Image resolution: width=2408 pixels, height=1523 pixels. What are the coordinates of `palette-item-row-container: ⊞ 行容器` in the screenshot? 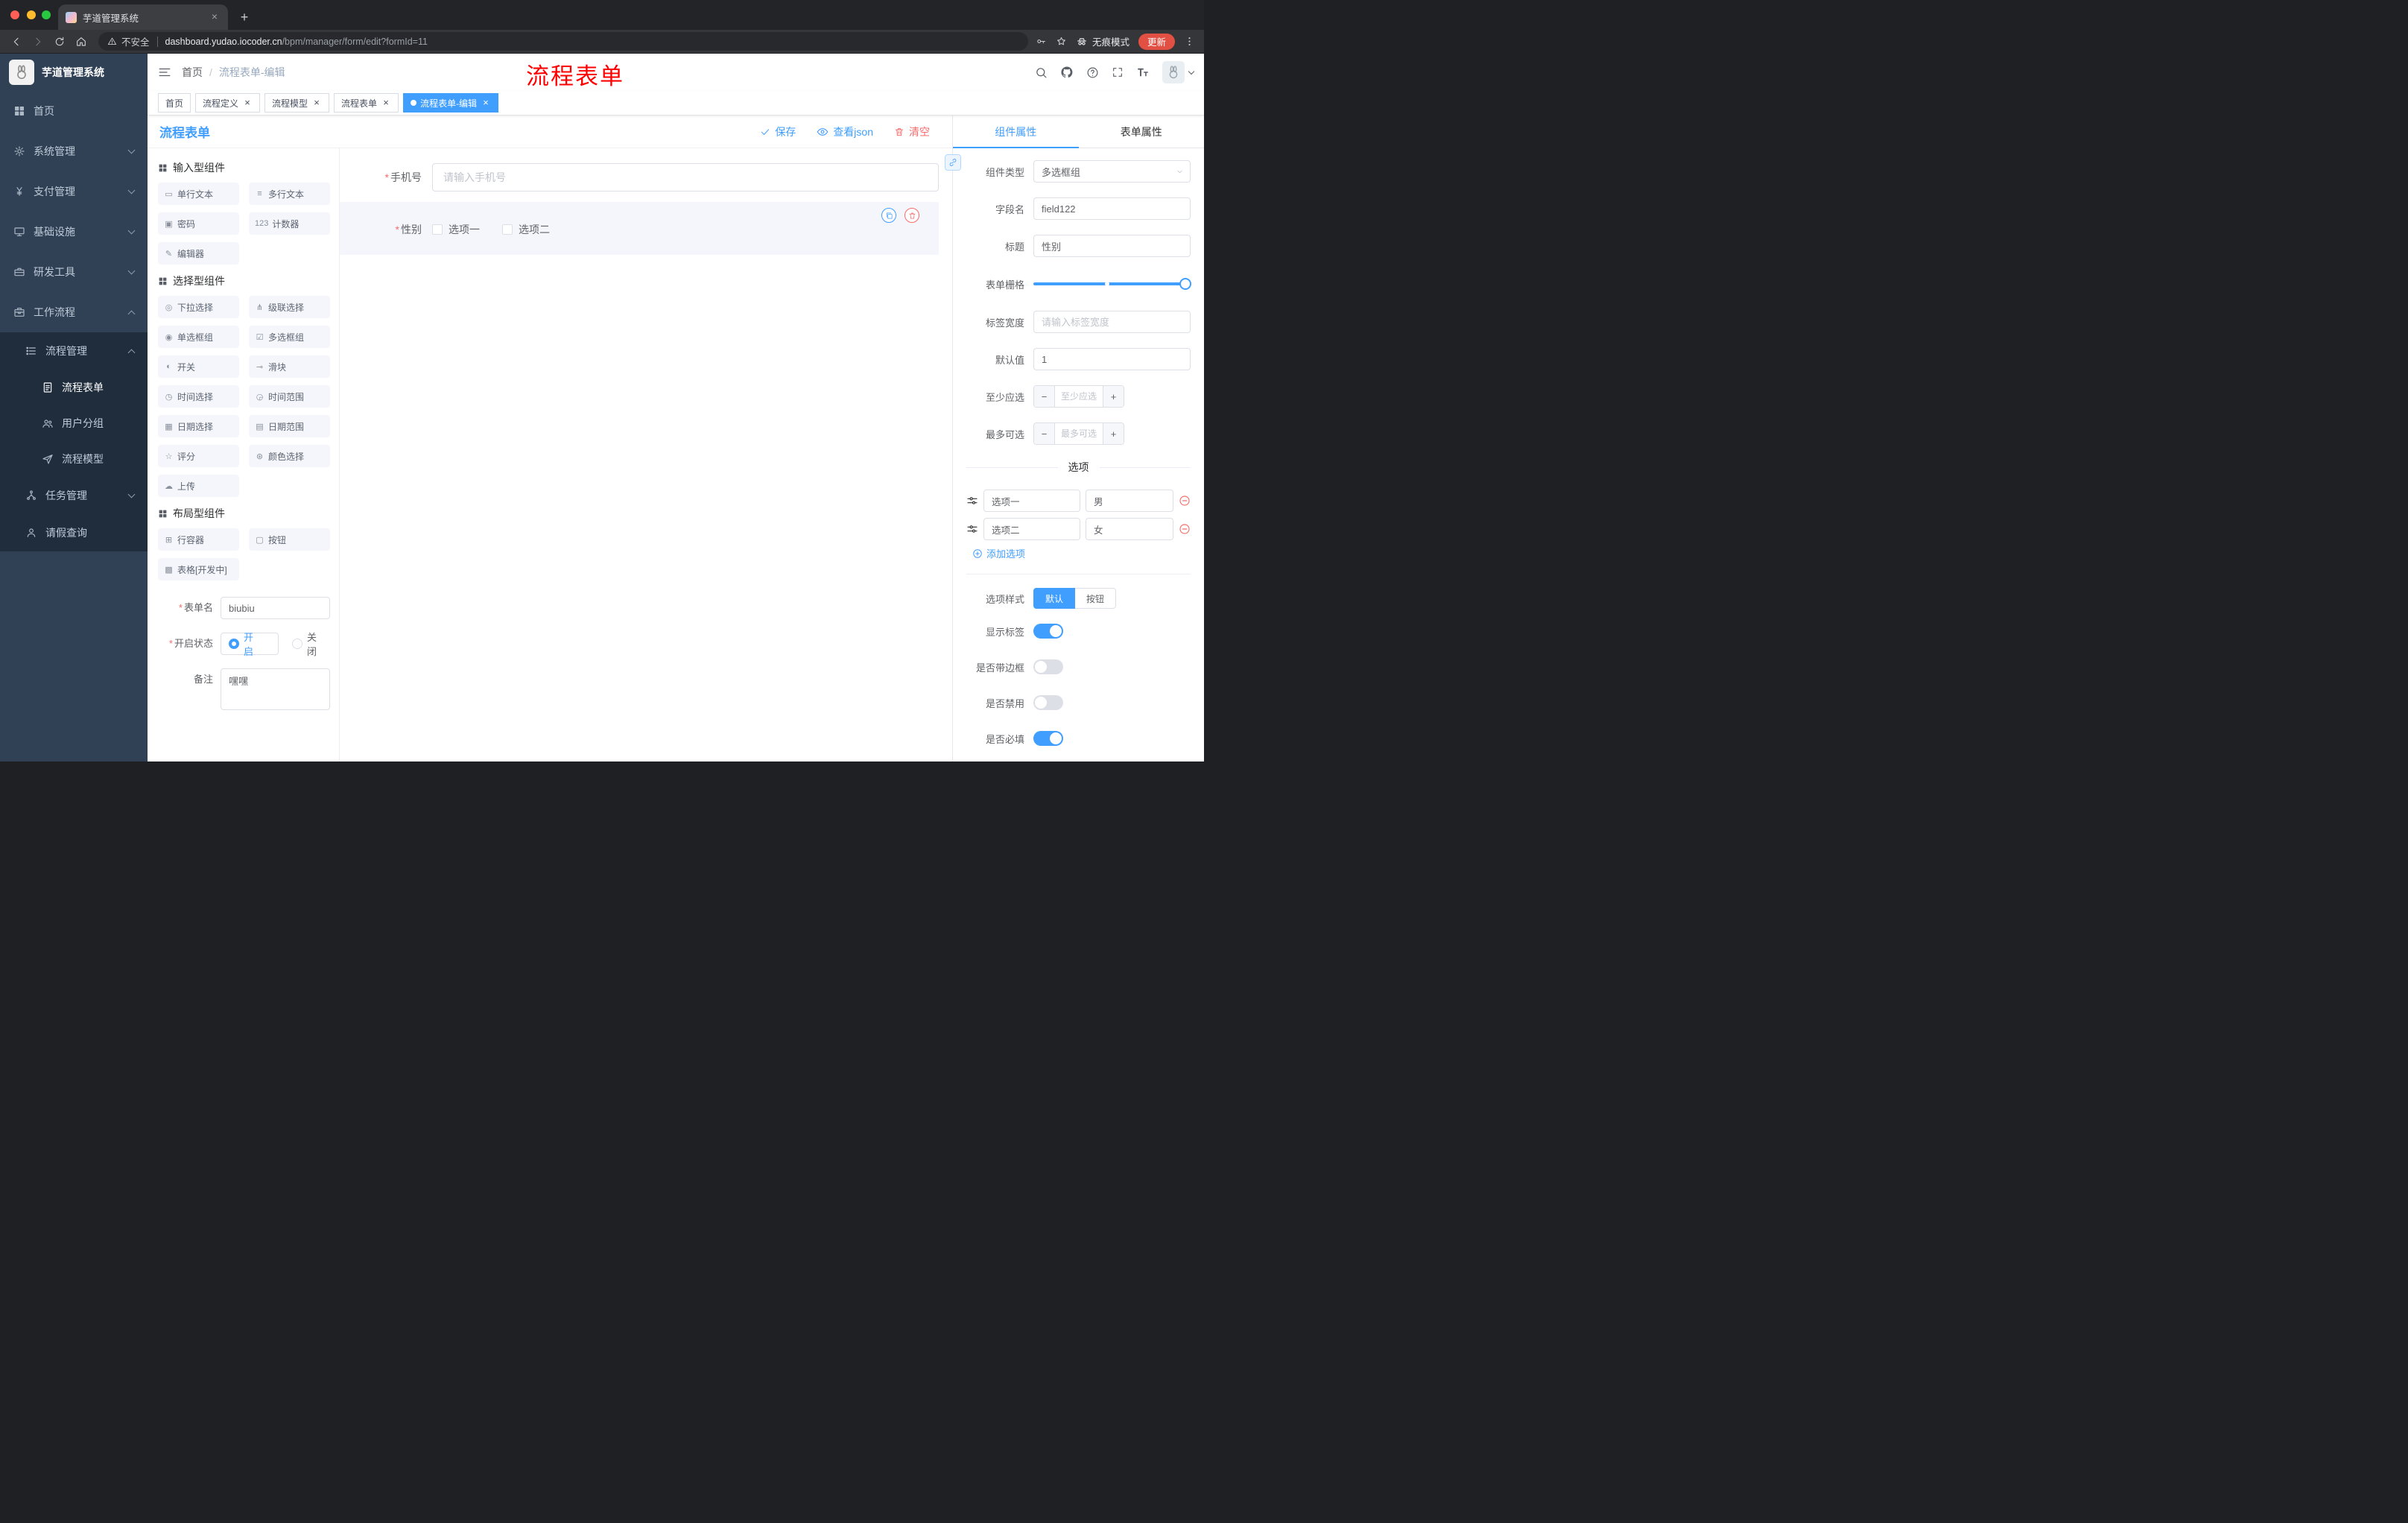 It's located at (198, 539).